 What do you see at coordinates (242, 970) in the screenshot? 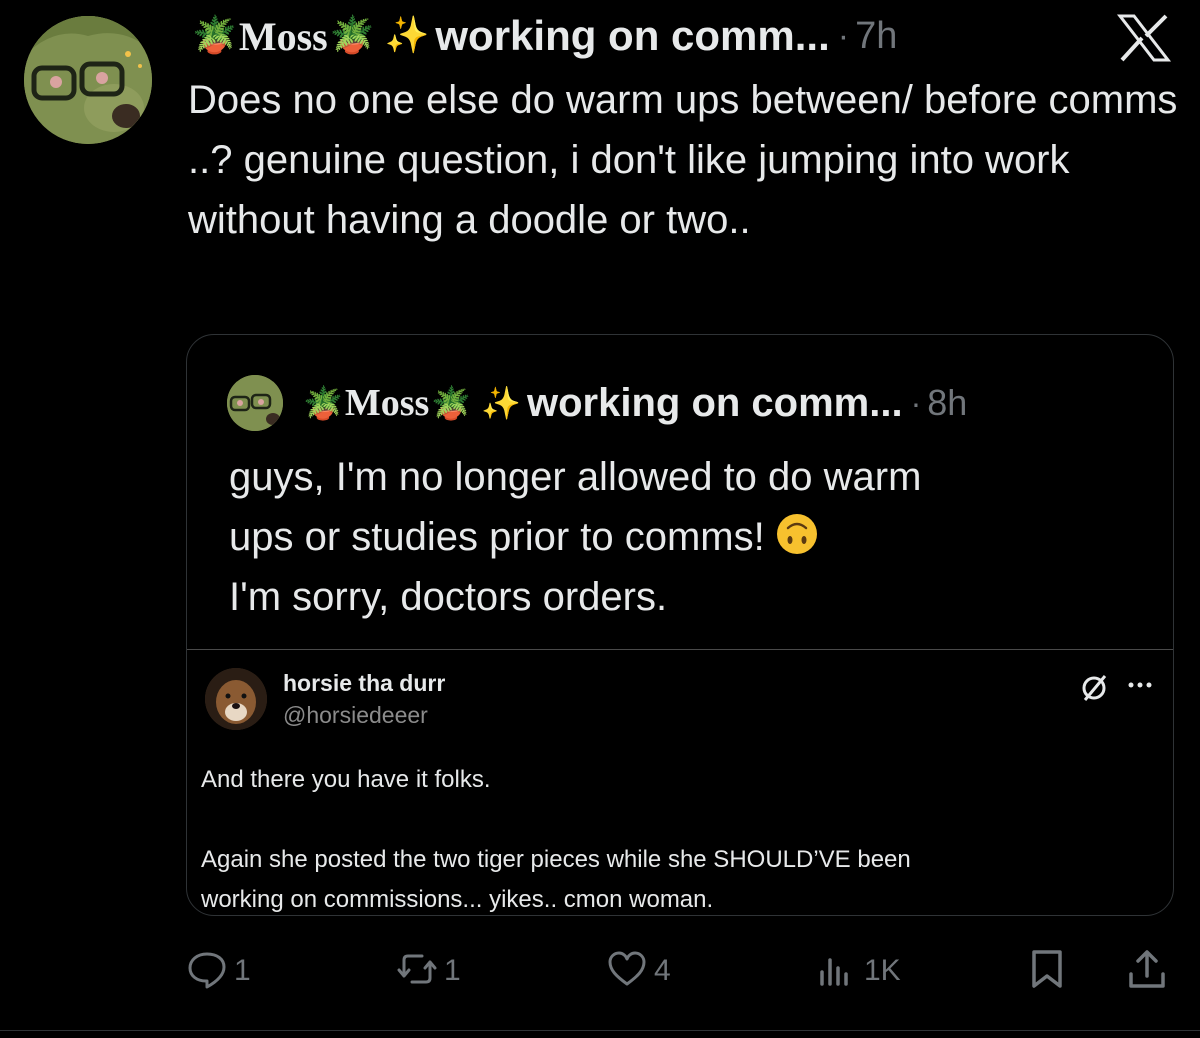
I see `reply-count: 1` at bounding box center [242, 970].